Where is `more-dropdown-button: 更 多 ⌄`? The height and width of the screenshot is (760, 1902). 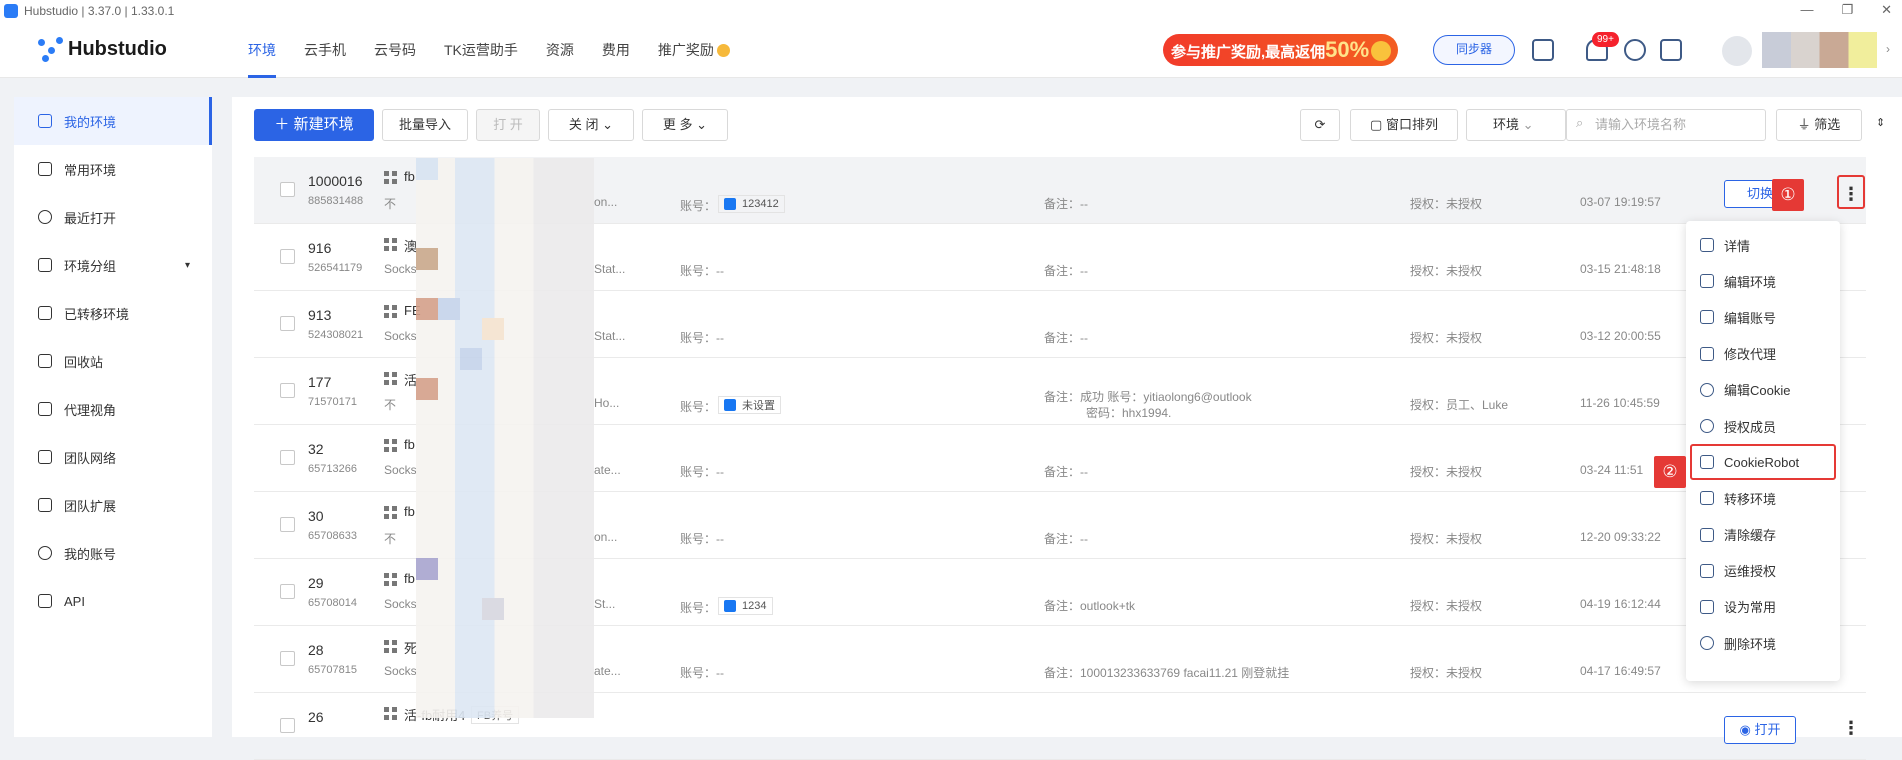 more-dropdown-button: 更 多 ⌄ is located at coordinates (685, 125).